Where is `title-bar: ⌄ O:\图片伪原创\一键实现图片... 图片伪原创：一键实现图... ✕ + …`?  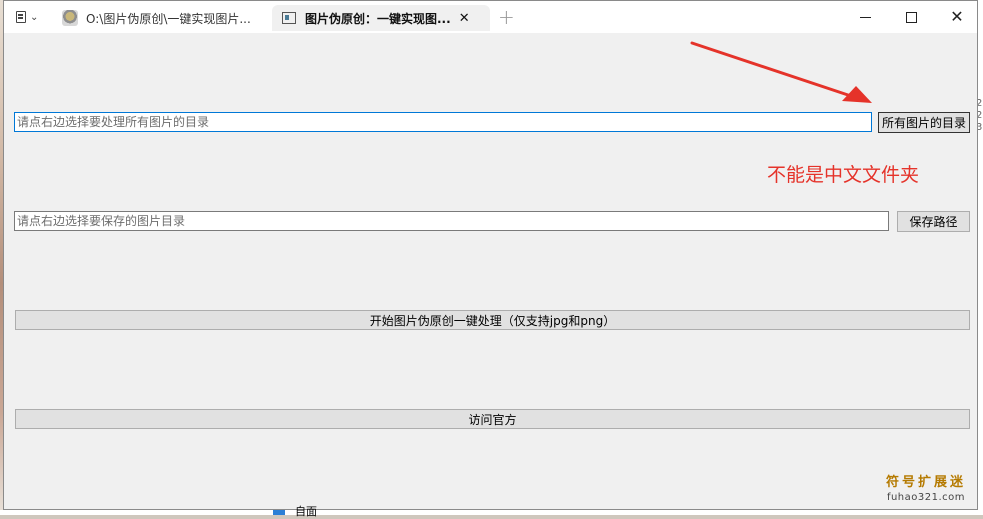
title-bar: ⌄ O:\图片伪原创\一键实现图片... 图片伪原创：一键实现图... ✕ + … is located at coordinates (490, 17).